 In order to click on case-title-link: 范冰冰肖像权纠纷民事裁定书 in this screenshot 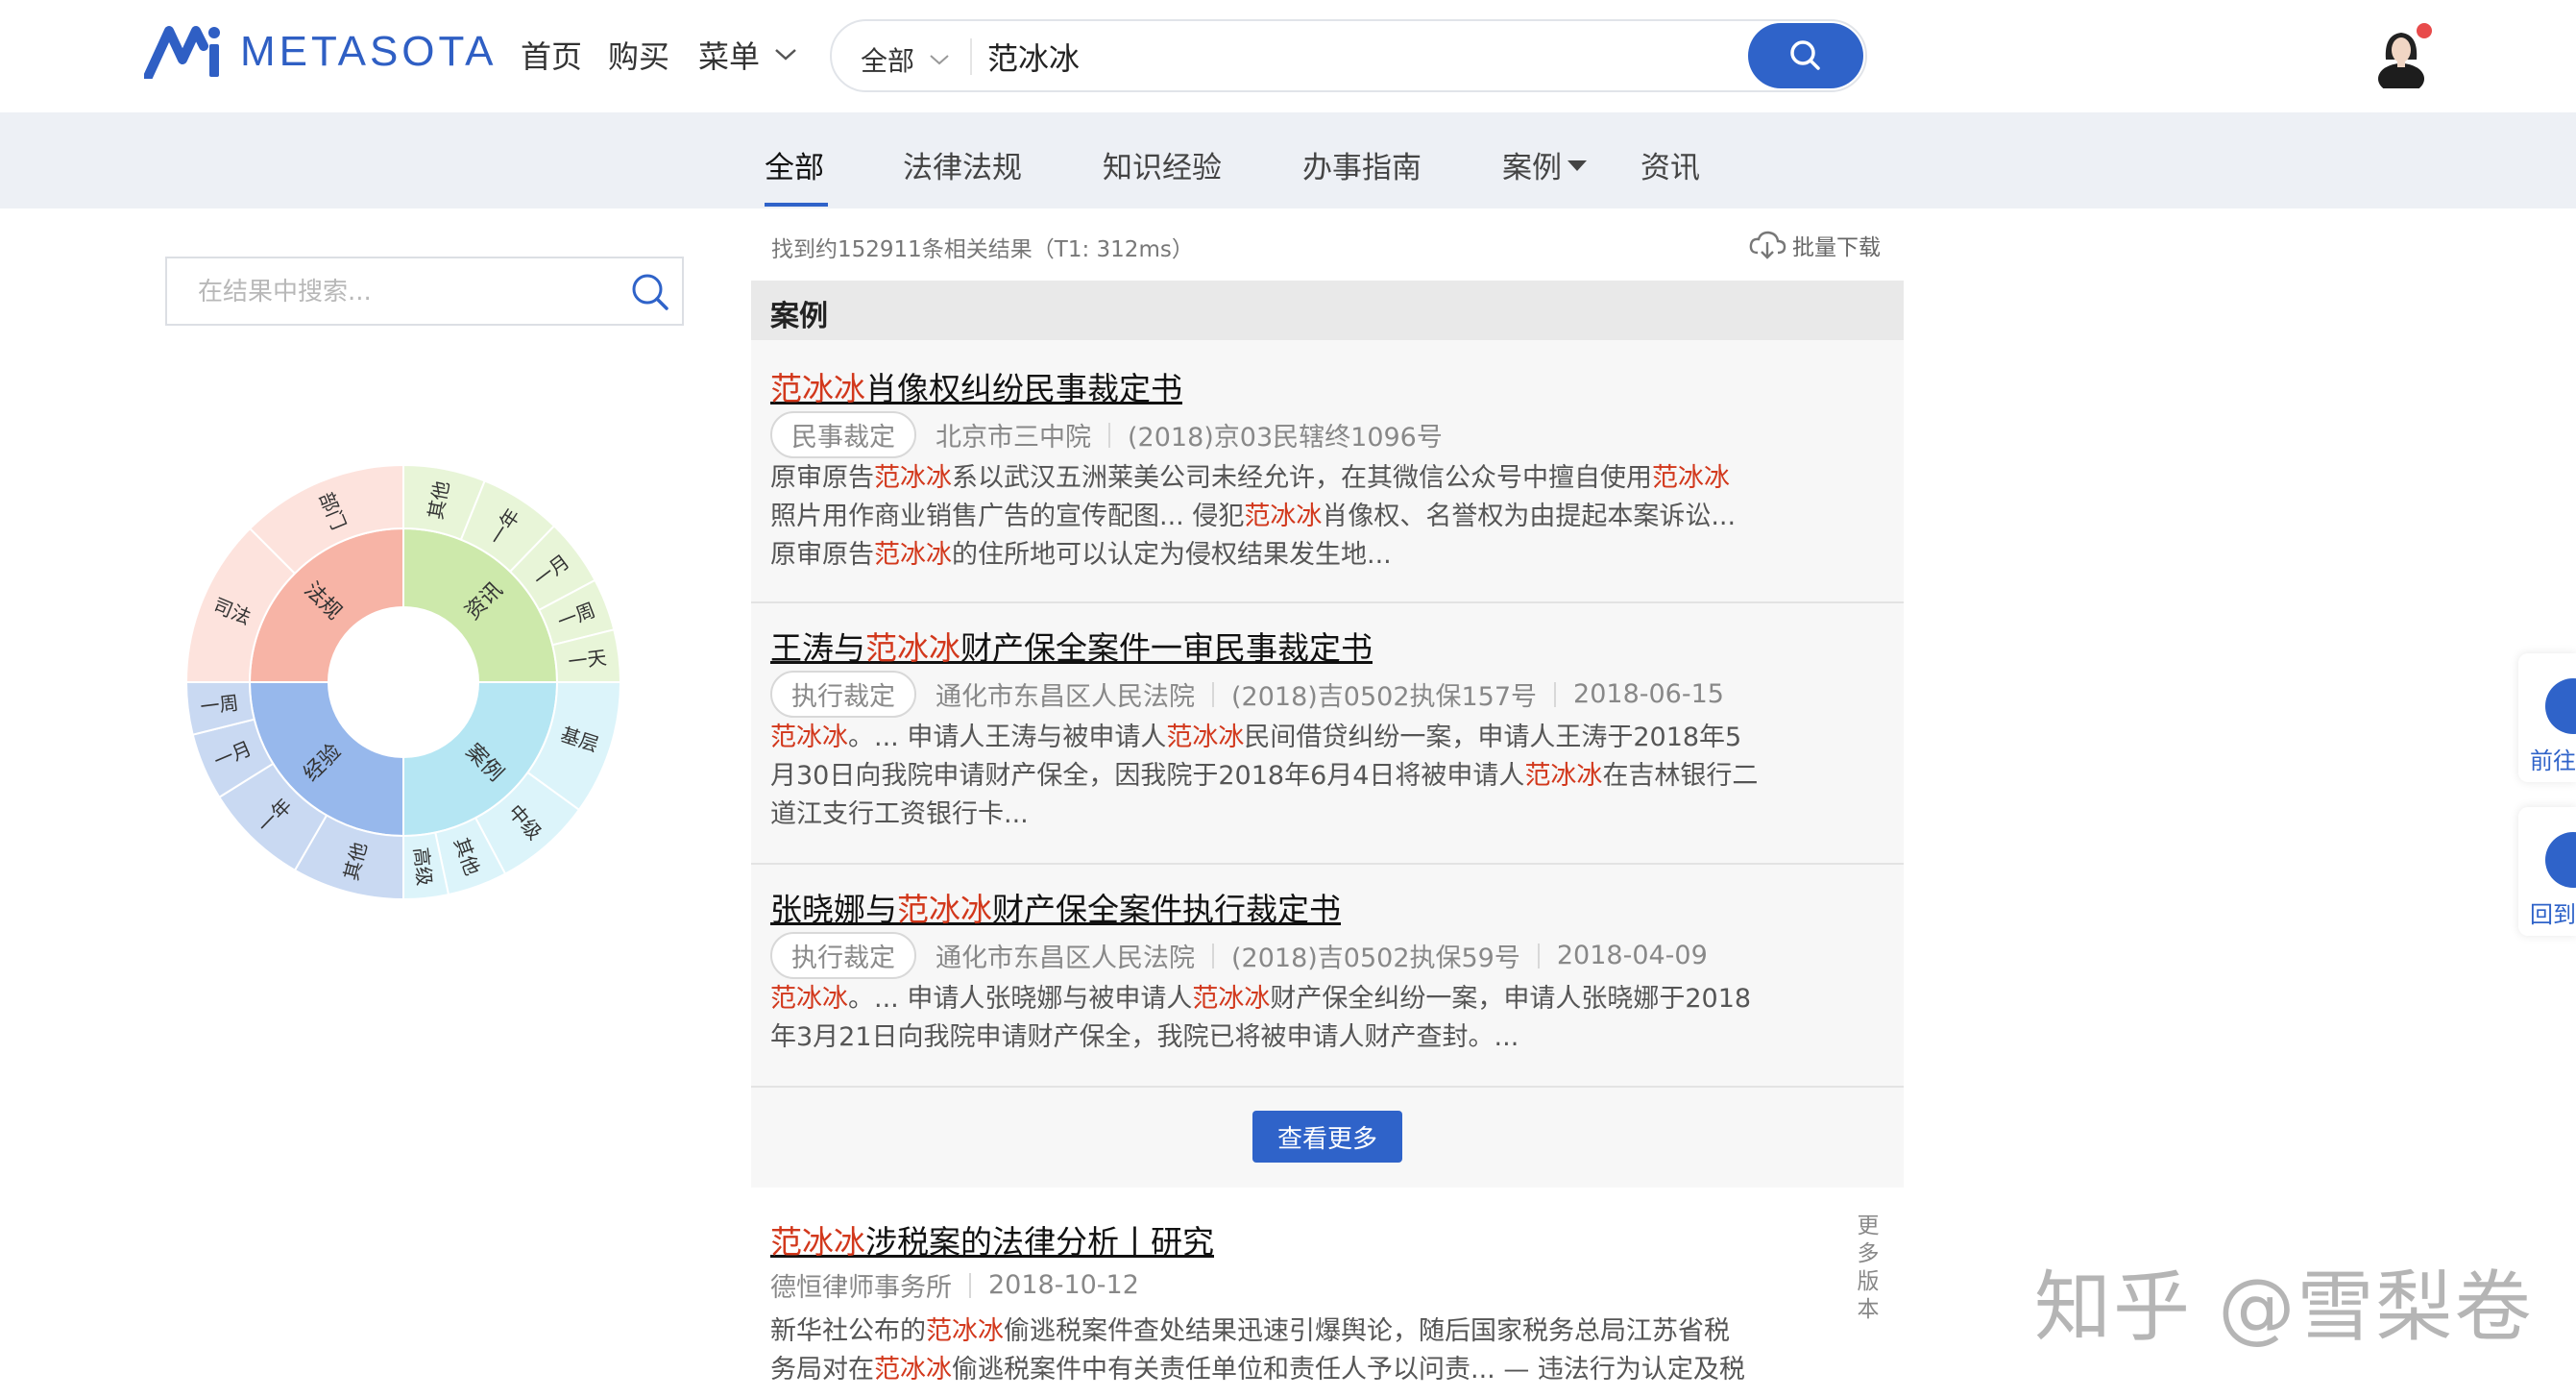, I will do `click(976, 386)`.